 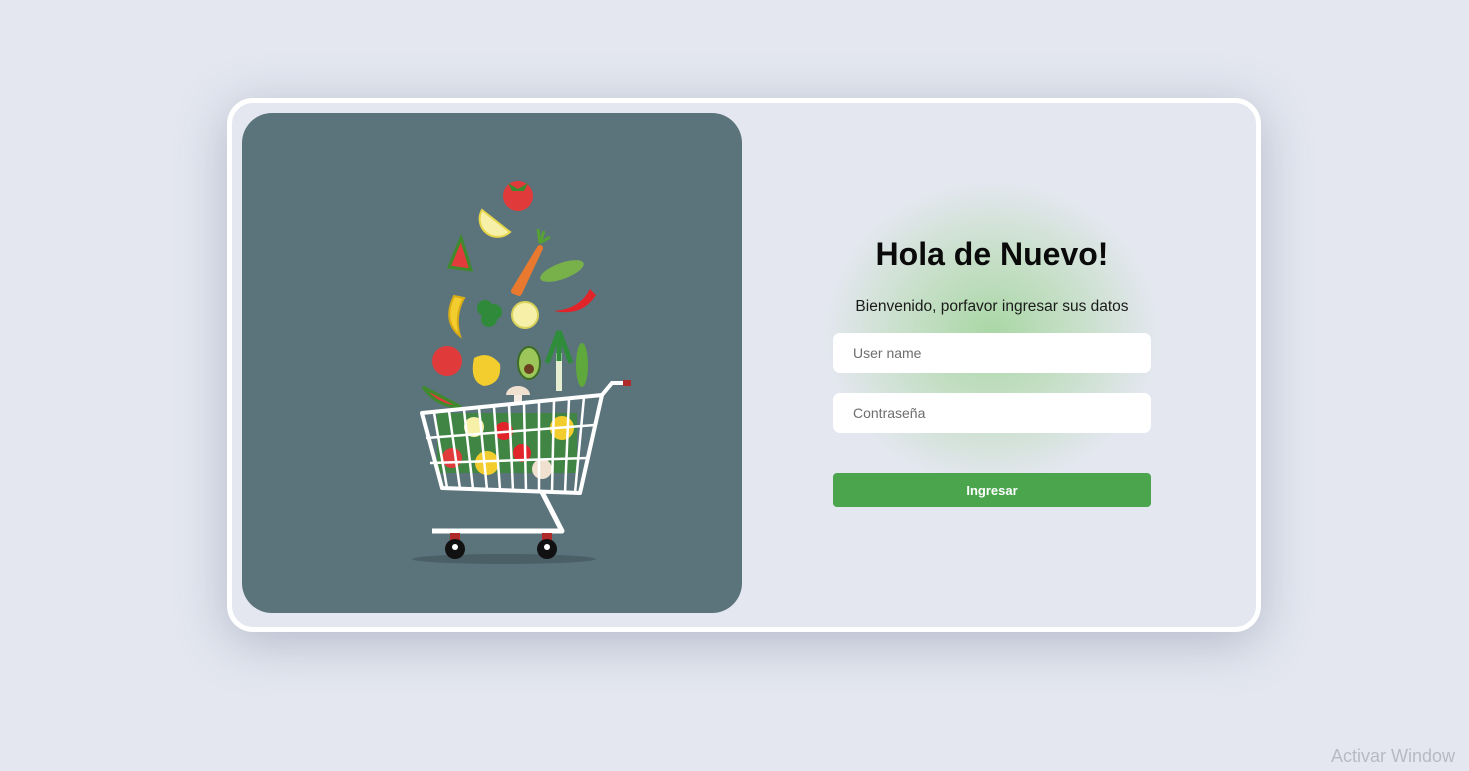 I want to click on username-input, so click(x=992, y=353).